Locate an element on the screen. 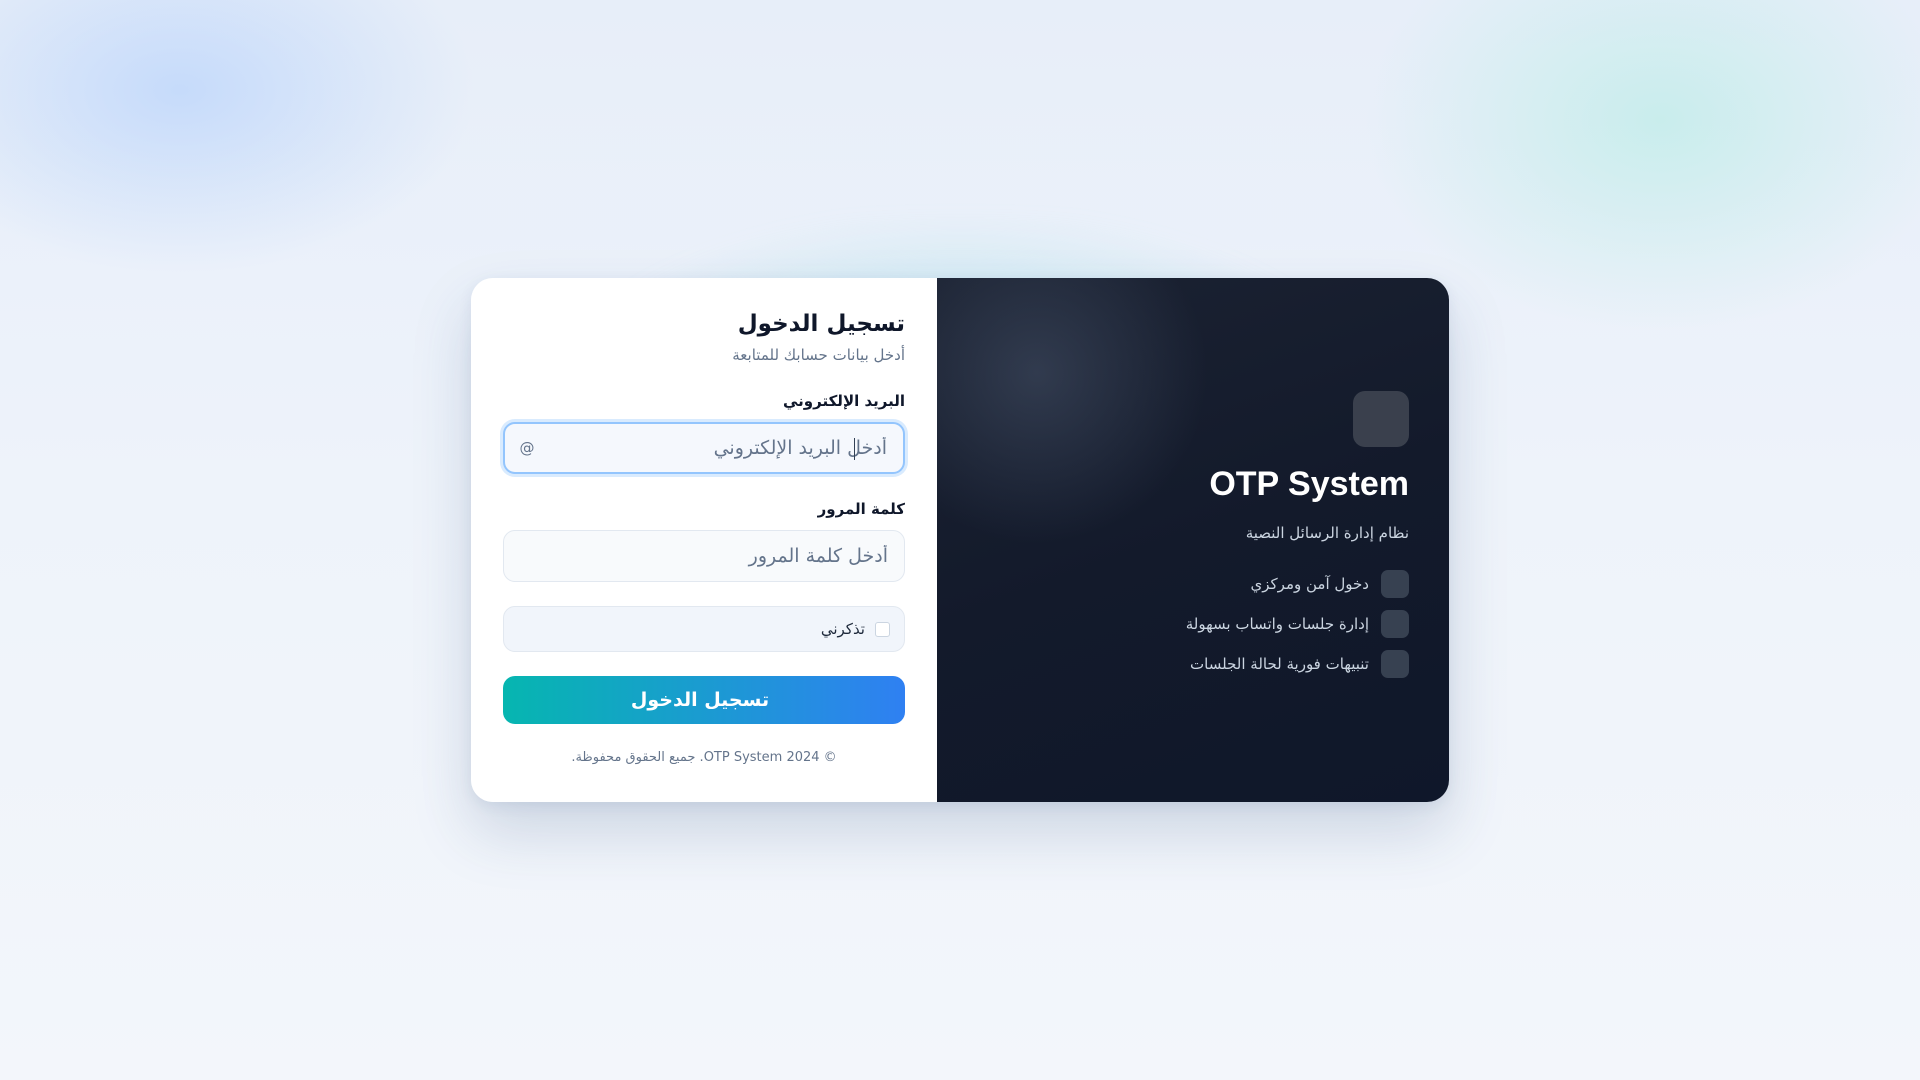 The height and width of the screenshot is (1080, 1920). feature-text: إدارة جلسات واتساب بسهولة is located at coordinates (1277, 624).